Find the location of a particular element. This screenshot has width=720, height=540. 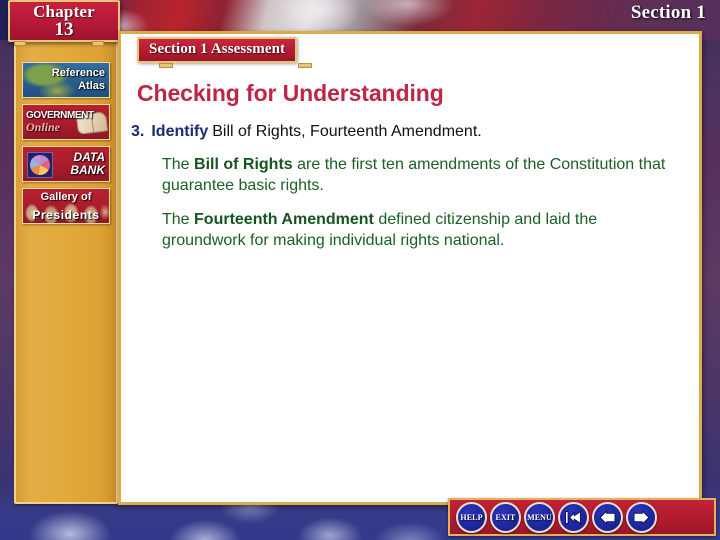

menu-button: MENU is located at coordinates (539, 517).